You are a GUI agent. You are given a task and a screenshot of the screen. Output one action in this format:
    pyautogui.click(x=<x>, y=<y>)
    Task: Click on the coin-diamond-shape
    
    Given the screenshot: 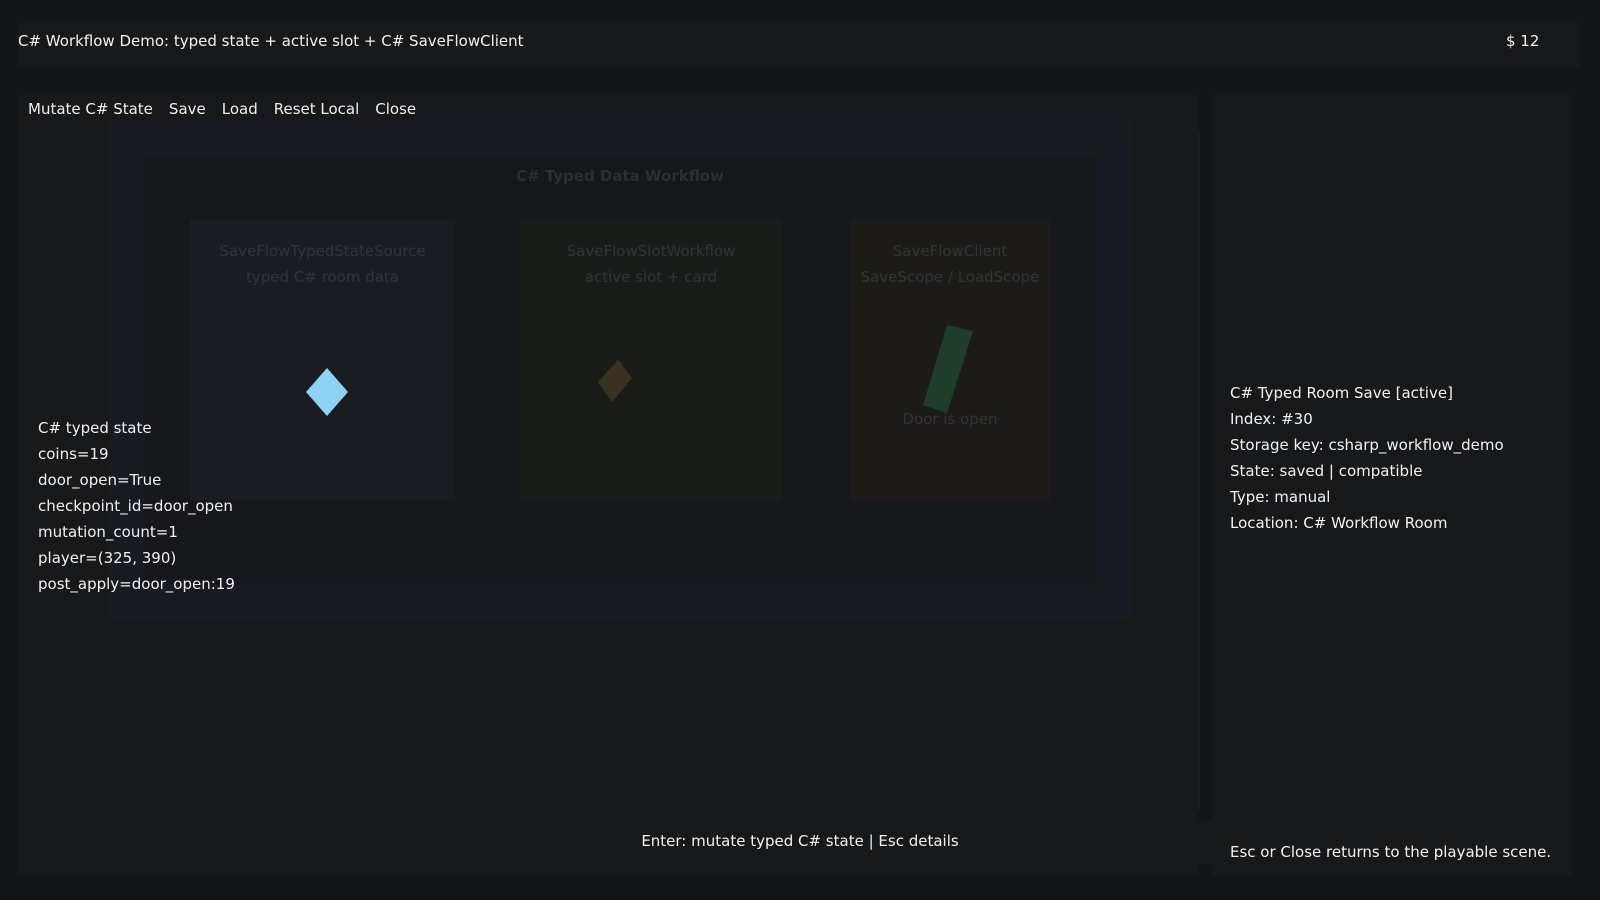 What is the action you would take?
    pyautogui.click(x=615, y=381)
    